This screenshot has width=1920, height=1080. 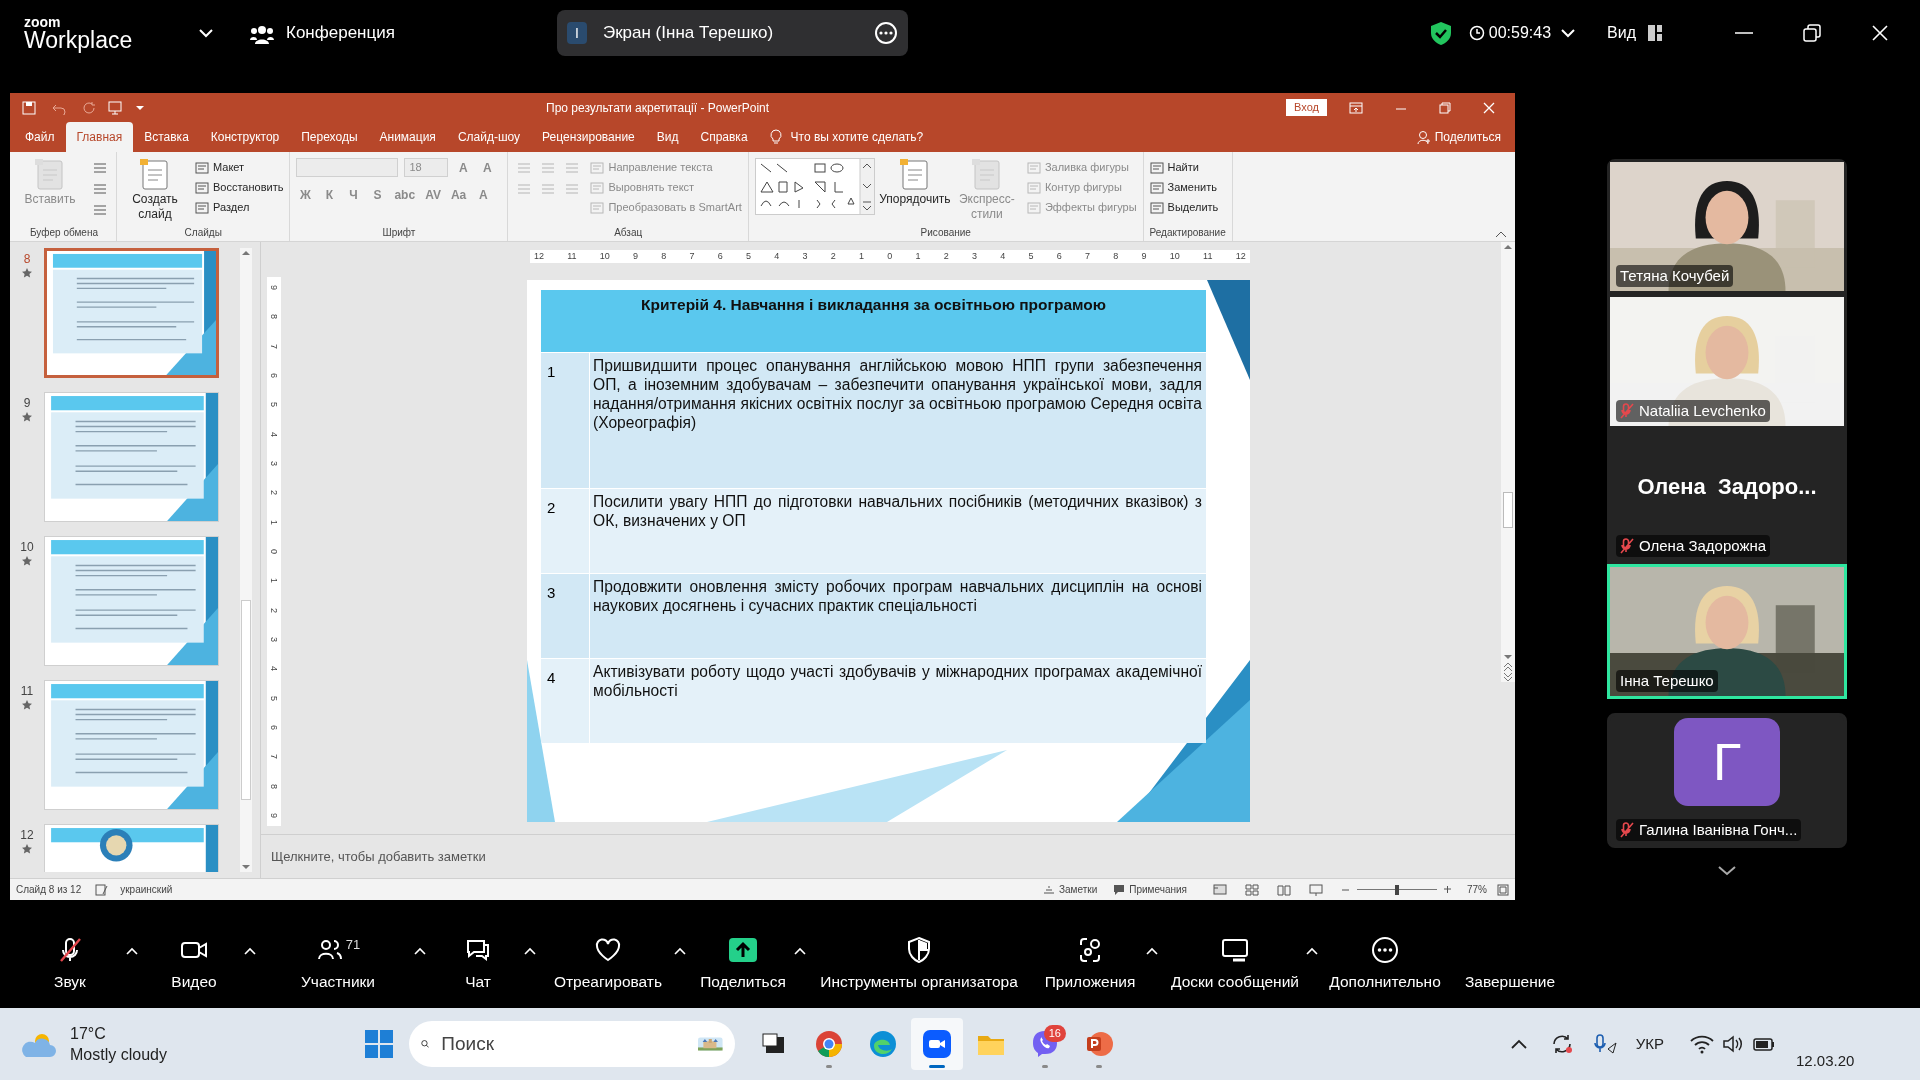 I want to click on ribbon-tab: Переходы, so click(x=329, y=137).